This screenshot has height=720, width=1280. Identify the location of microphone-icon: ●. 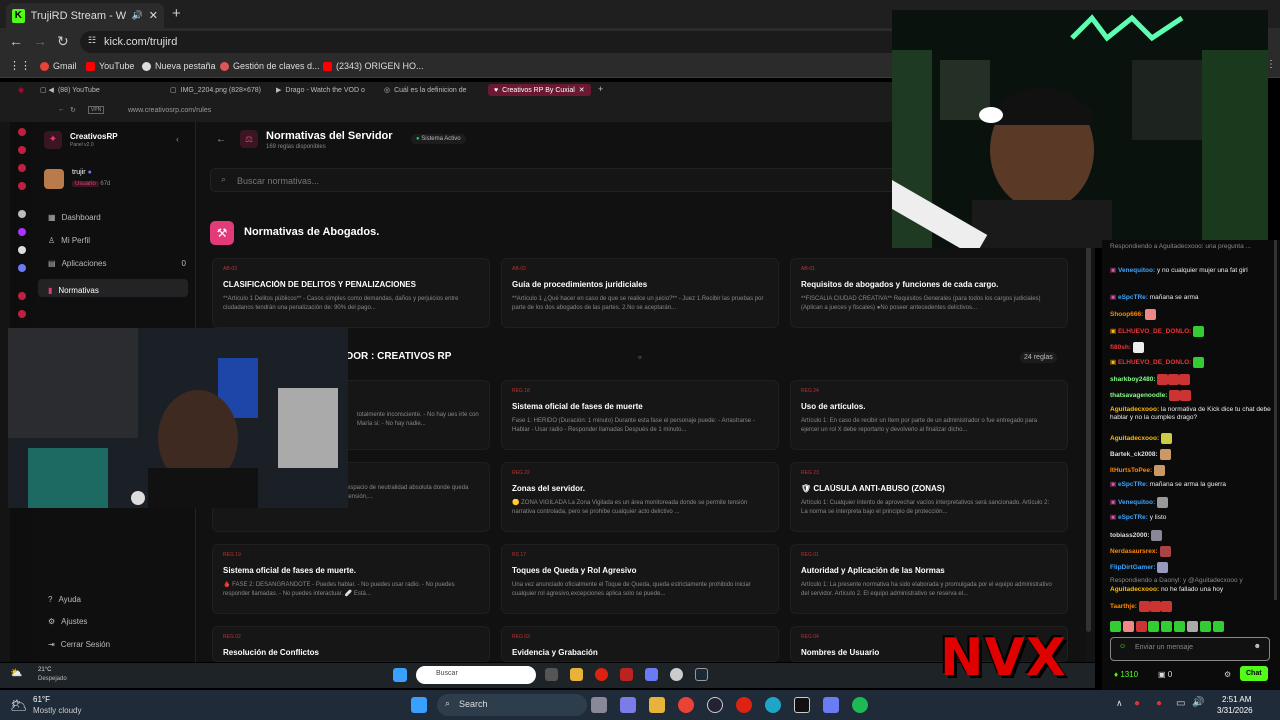
(1159, 703).